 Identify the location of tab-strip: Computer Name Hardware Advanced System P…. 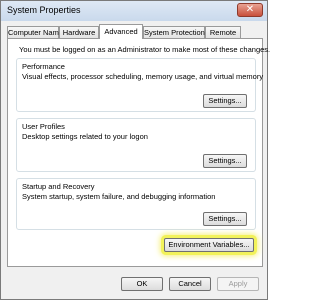
(135, 31).